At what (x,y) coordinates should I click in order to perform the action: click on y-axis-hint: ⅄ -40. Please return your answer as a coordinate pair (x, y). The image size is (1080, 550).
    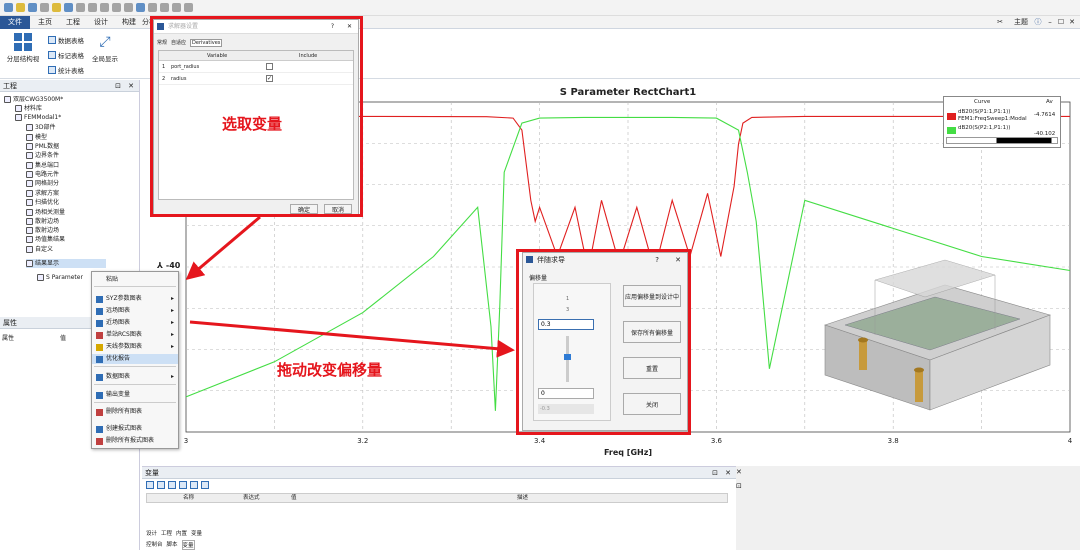
    Looking at the image, I should click on (168, 265).